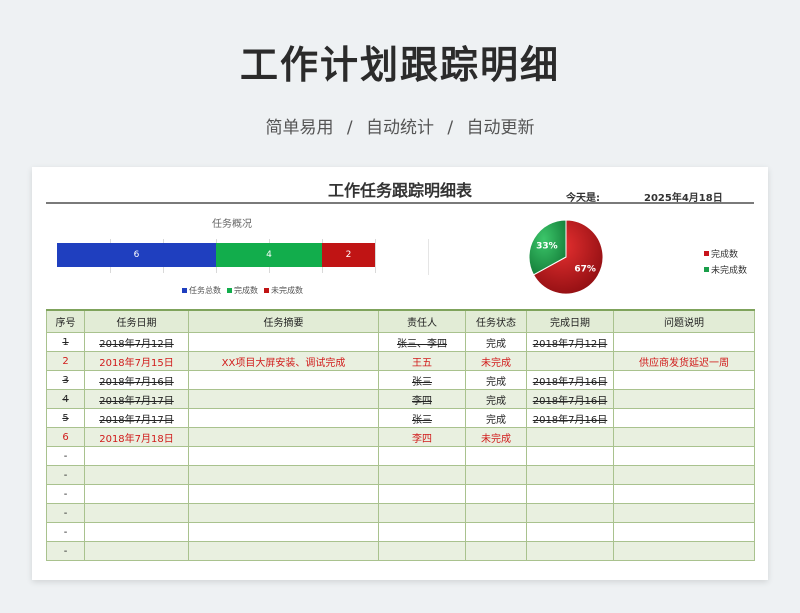 The height and width of the screenshot is (613, 800). Describe the element at coordinates (65, 342) in the screenshot. I see `cell-index: 1` at that location.